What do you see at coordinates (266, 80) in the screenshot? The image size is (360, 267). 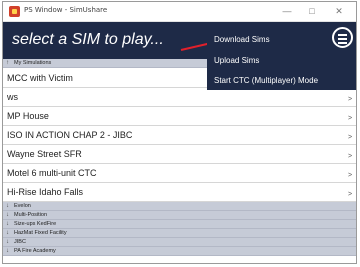 I see `menu-item-start-ctc-mode: Start CTC (Multiplayer) Mode` at bounding box center [266, 80].